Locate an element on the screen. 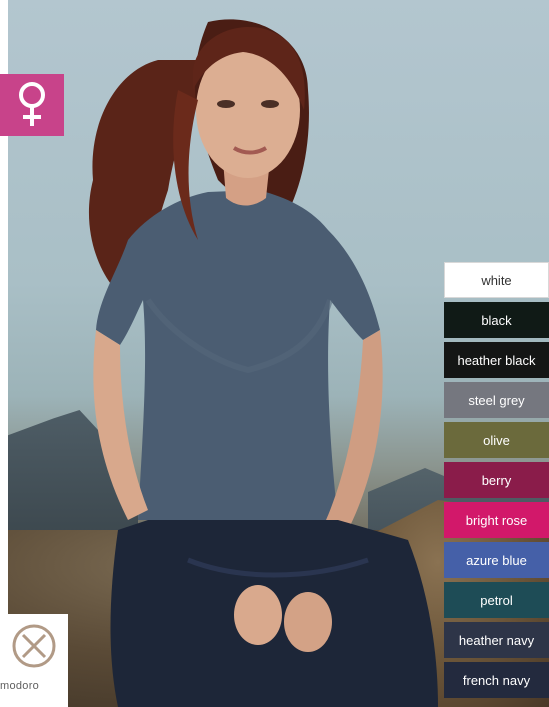 This screenshot has width=549, height=707. color-swatch-black: black is located at coordinates (496, 320).